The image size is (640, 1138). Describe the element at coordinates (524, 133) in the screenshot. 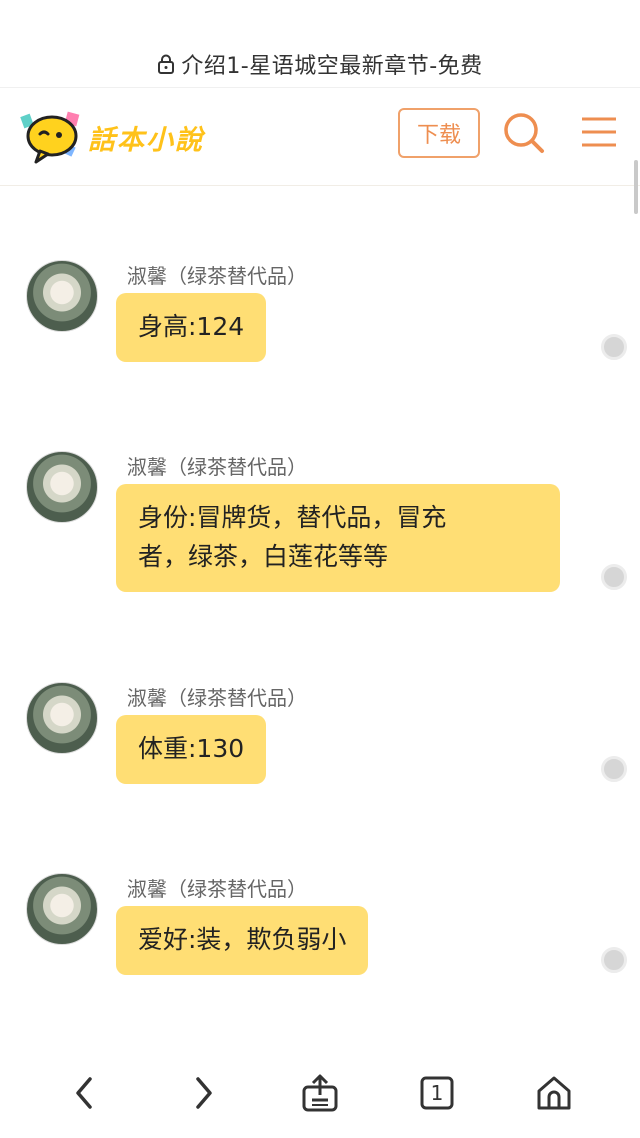

I see `search-icon` at that location.